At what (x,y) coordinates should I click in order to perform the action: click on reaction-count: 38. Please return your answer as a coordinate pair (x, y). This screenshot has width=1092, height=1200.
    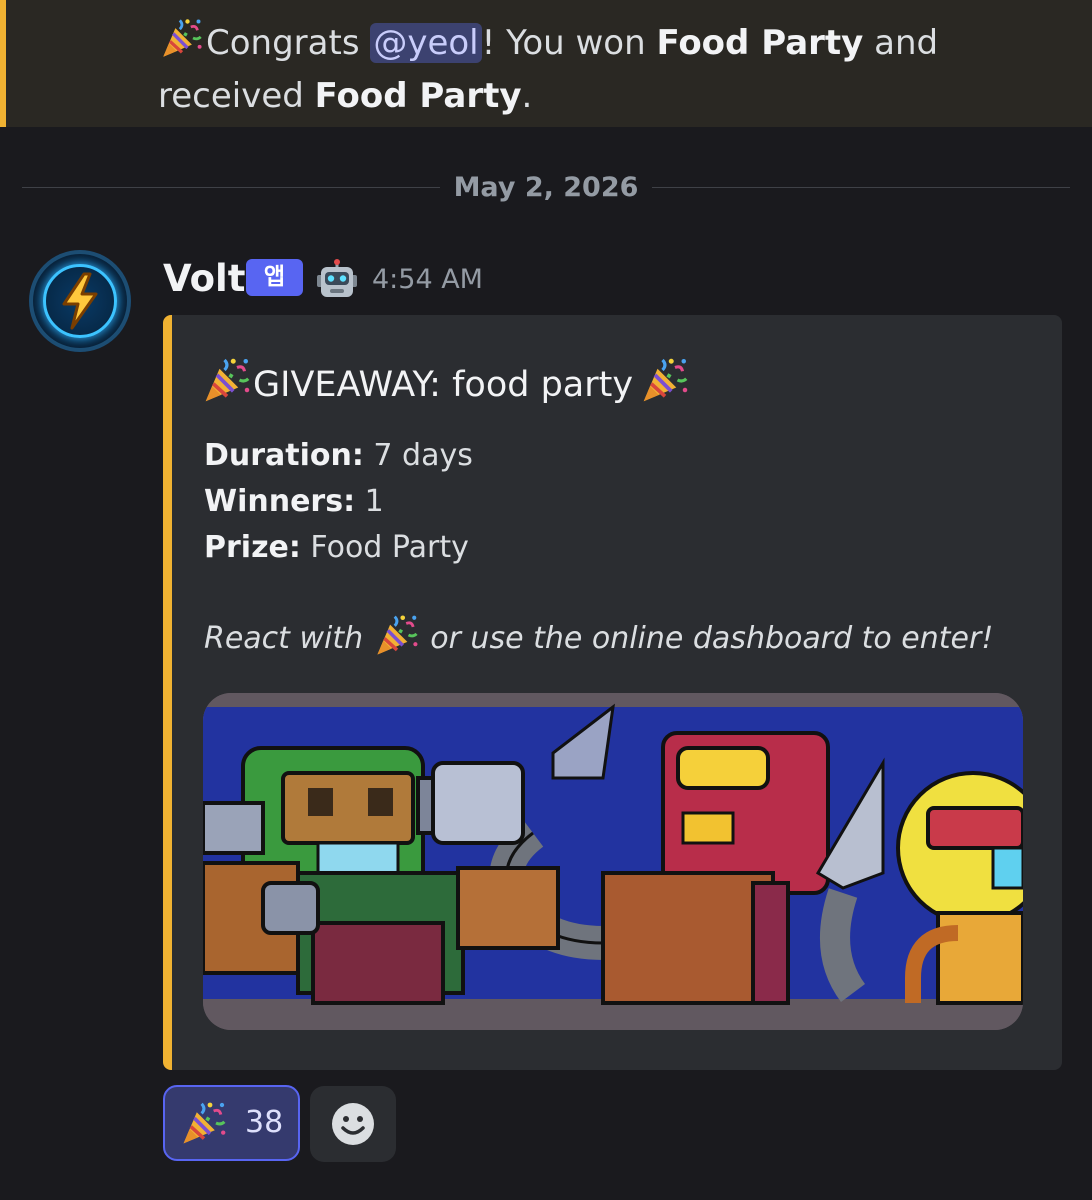
    Looking at the image, I should click on (264, 1122).